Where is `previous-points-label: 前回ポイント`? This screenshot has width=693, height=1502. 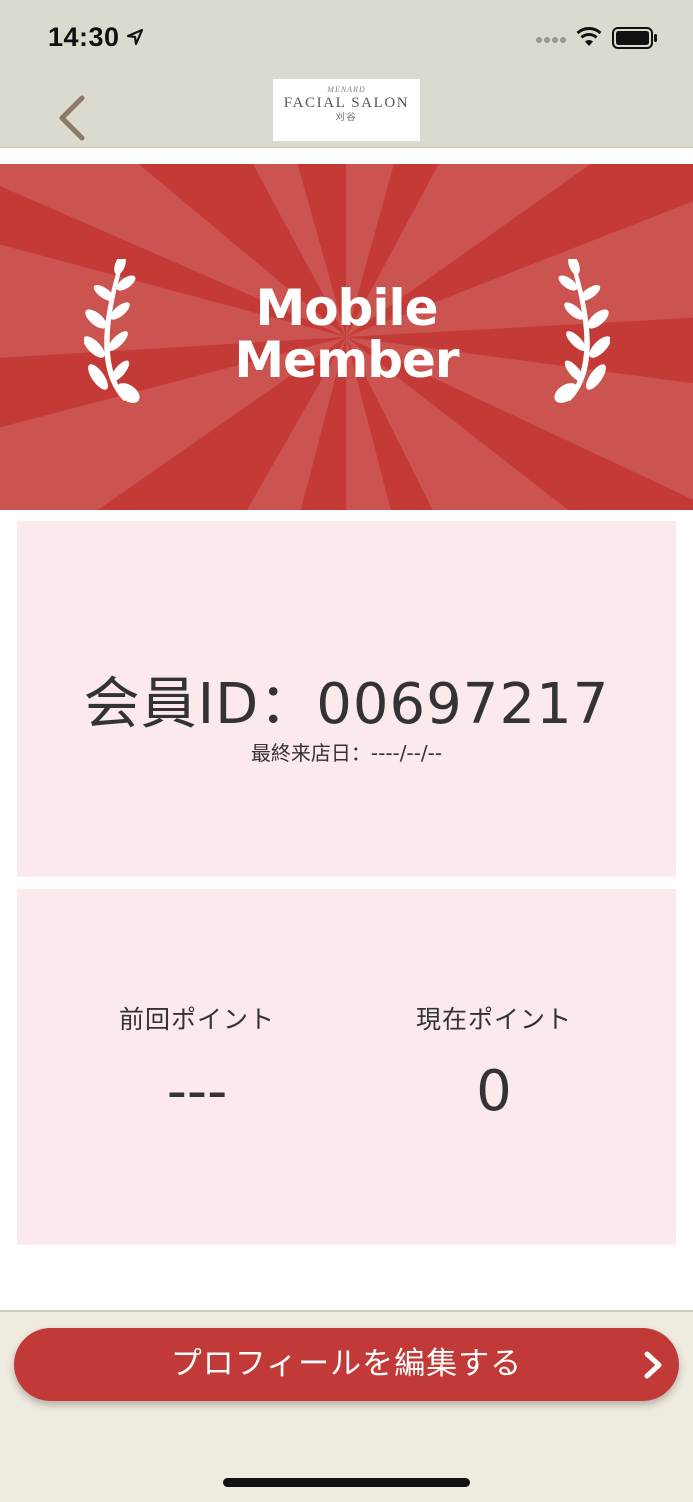
previous-points-label: 前回ポイント is located at coordinates (196, 1019).